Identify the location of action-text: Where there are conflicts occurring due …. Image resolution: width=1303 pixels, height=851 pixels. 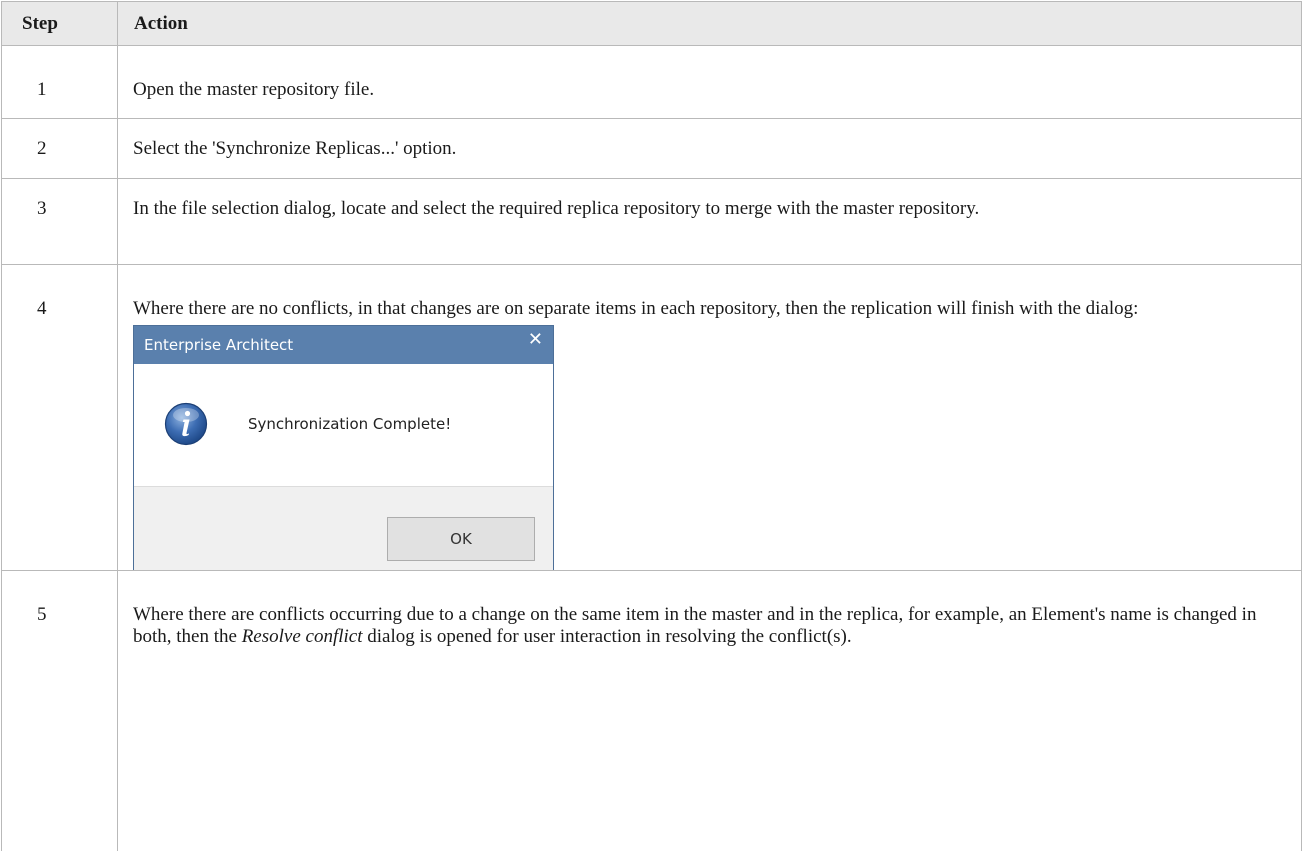
(702, 609).